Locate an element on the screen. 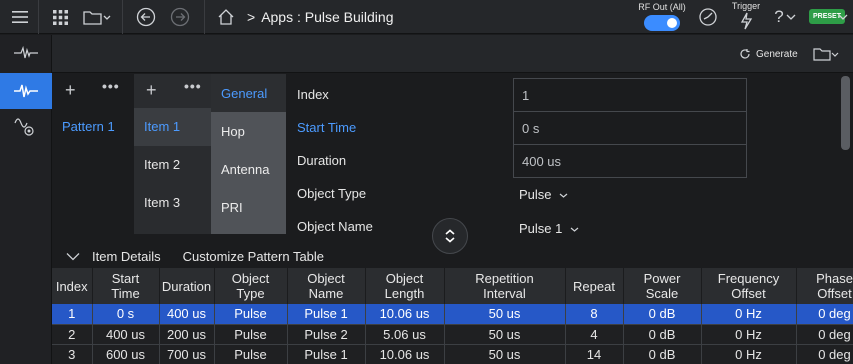 This screenshot has height=364, width=853. table-cell: 14 is located at coordinates (594, 354).